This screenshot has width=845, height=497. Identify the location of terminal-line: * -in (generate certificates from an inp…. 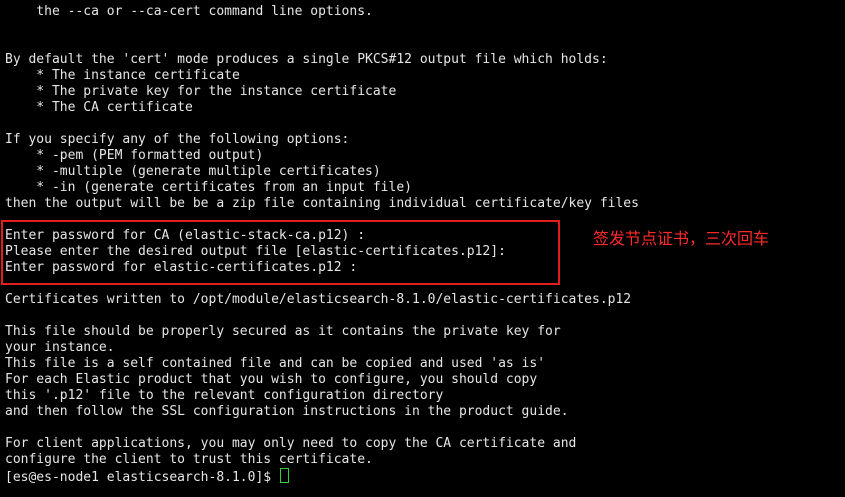
(208, 187).